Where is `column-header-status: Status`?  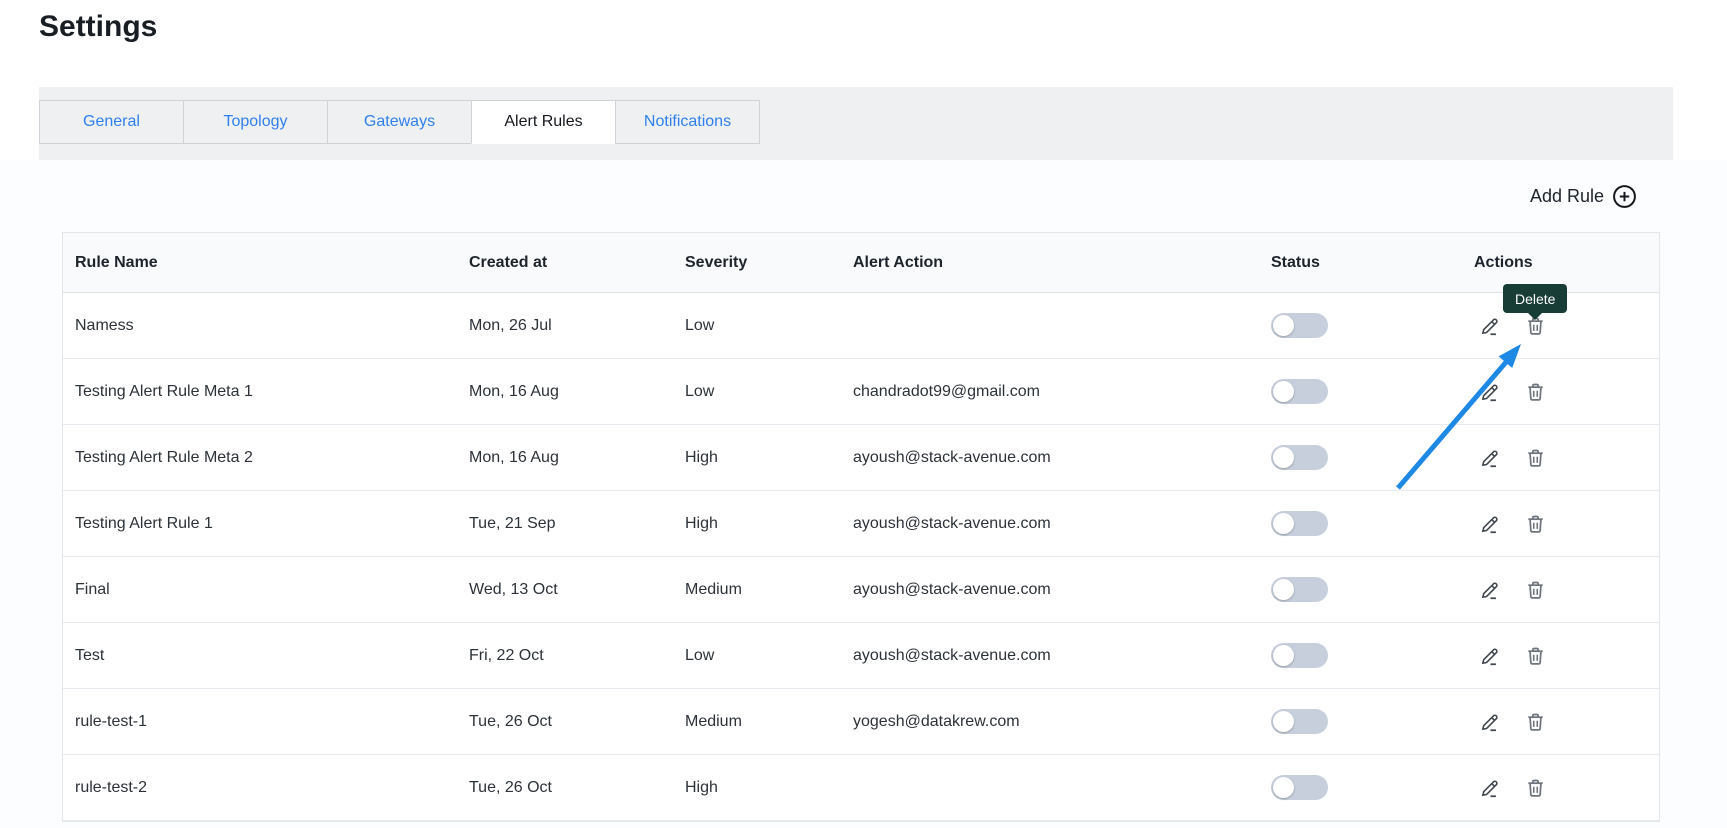 column-header-status: Status is located at coordinates (1295, 262).